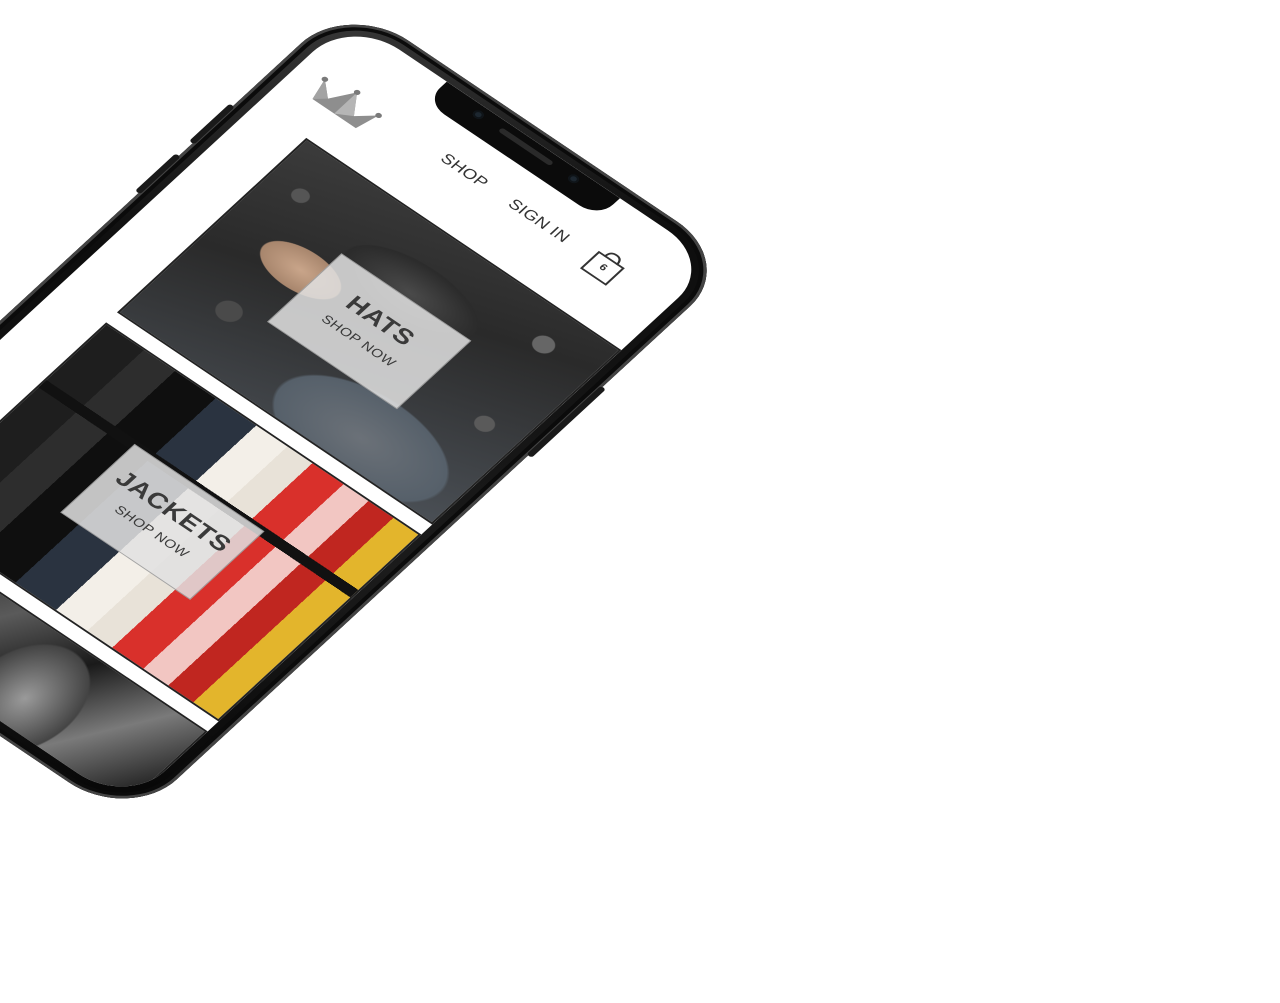 Image resolution: width=1280 pixels, height=1003 pixels. I want to click on nav-sign-in-link: SIGN IN, so click(538, 221).